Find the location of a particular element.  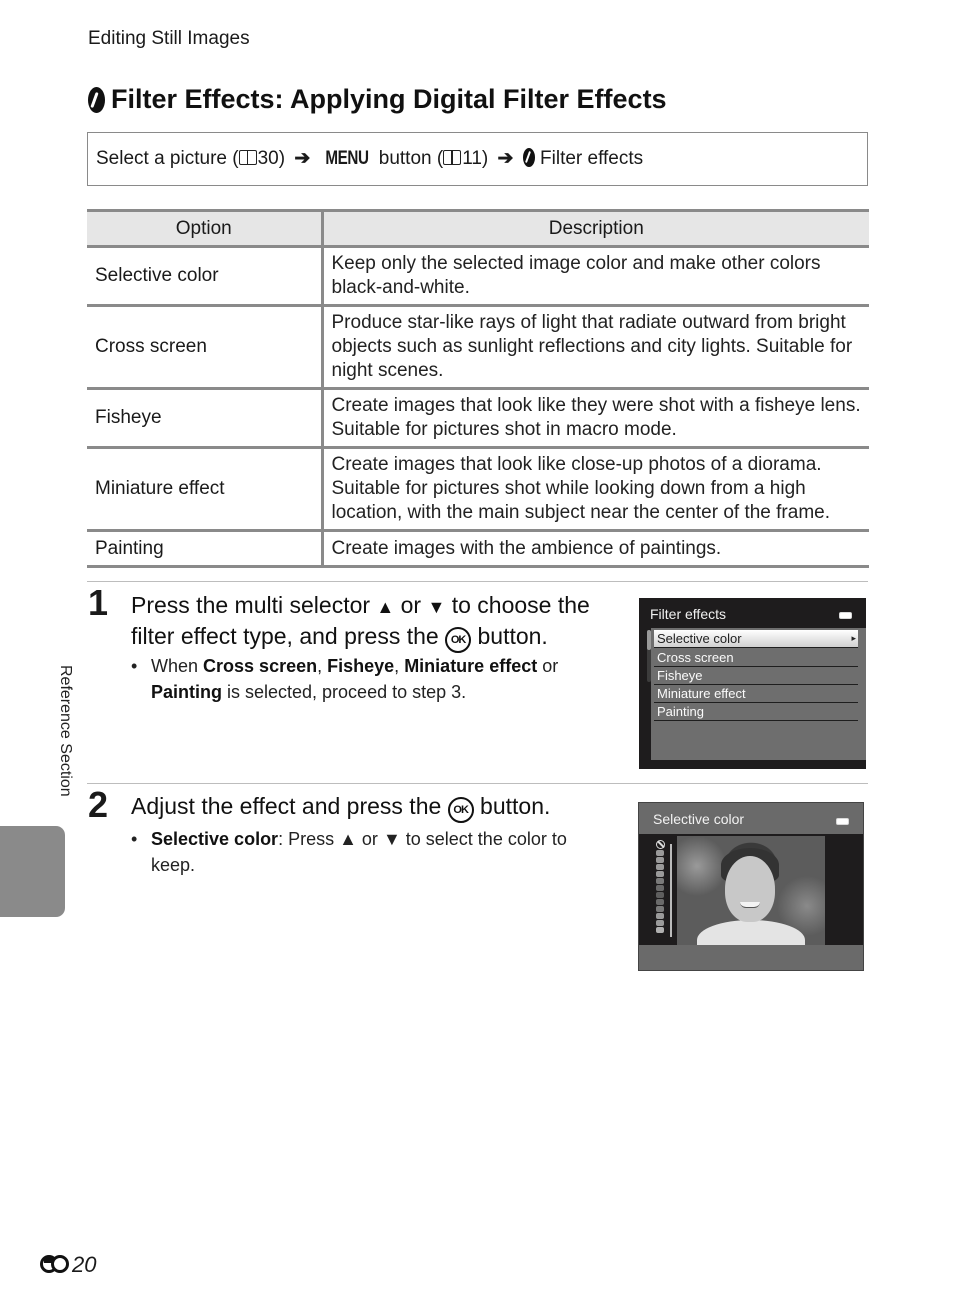

photo-subject-face is located at coordinates (750, 889).